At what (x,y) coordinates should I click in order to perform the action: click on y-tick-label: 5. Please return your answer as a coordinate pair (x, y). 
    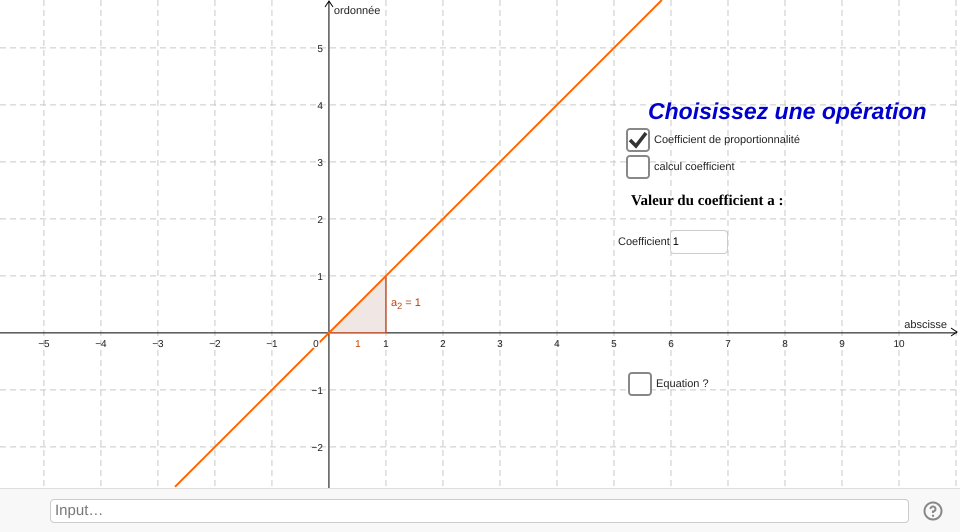
    Looking at the image, I should click on (320, 49).